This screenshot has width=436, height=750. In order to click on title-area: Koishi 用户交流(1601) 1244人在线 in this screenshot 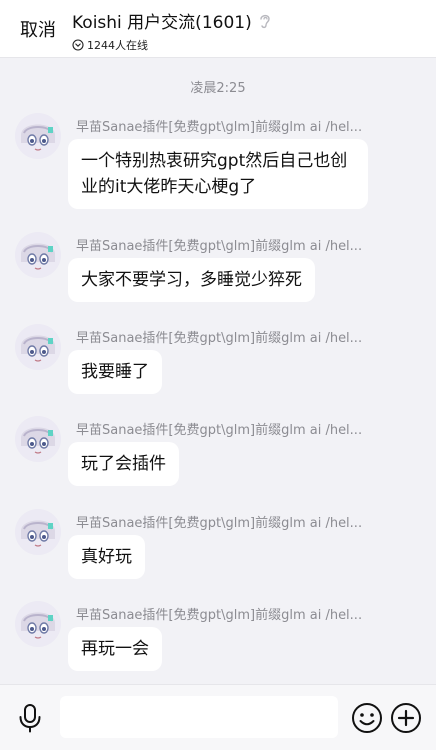, I will do `click(172, 30)`.